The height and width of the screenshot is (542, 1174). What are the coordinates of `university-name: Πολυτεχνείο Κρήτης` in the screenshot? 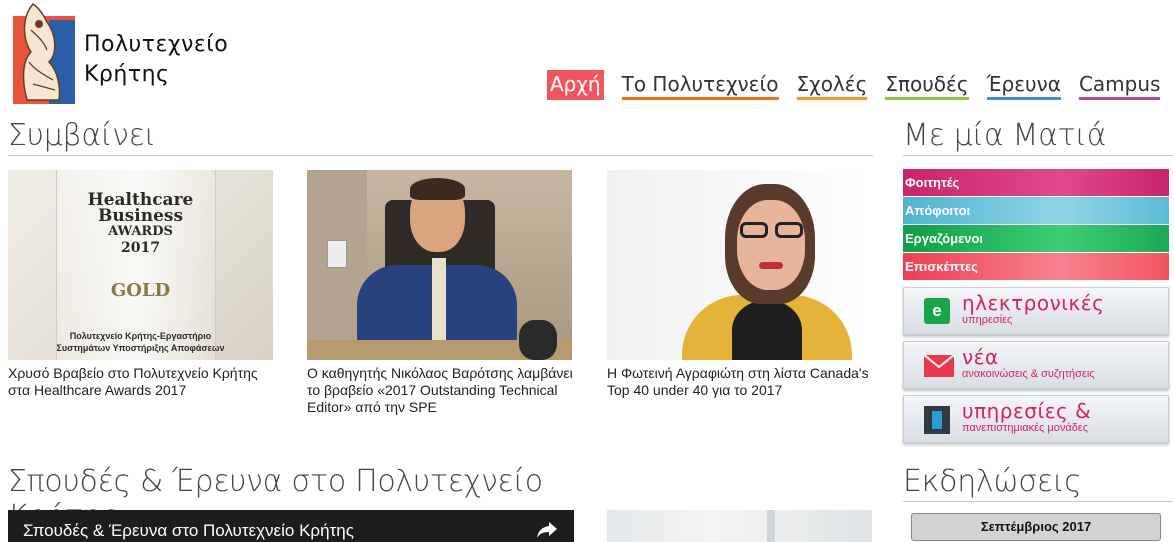 It's located at (156, 60).